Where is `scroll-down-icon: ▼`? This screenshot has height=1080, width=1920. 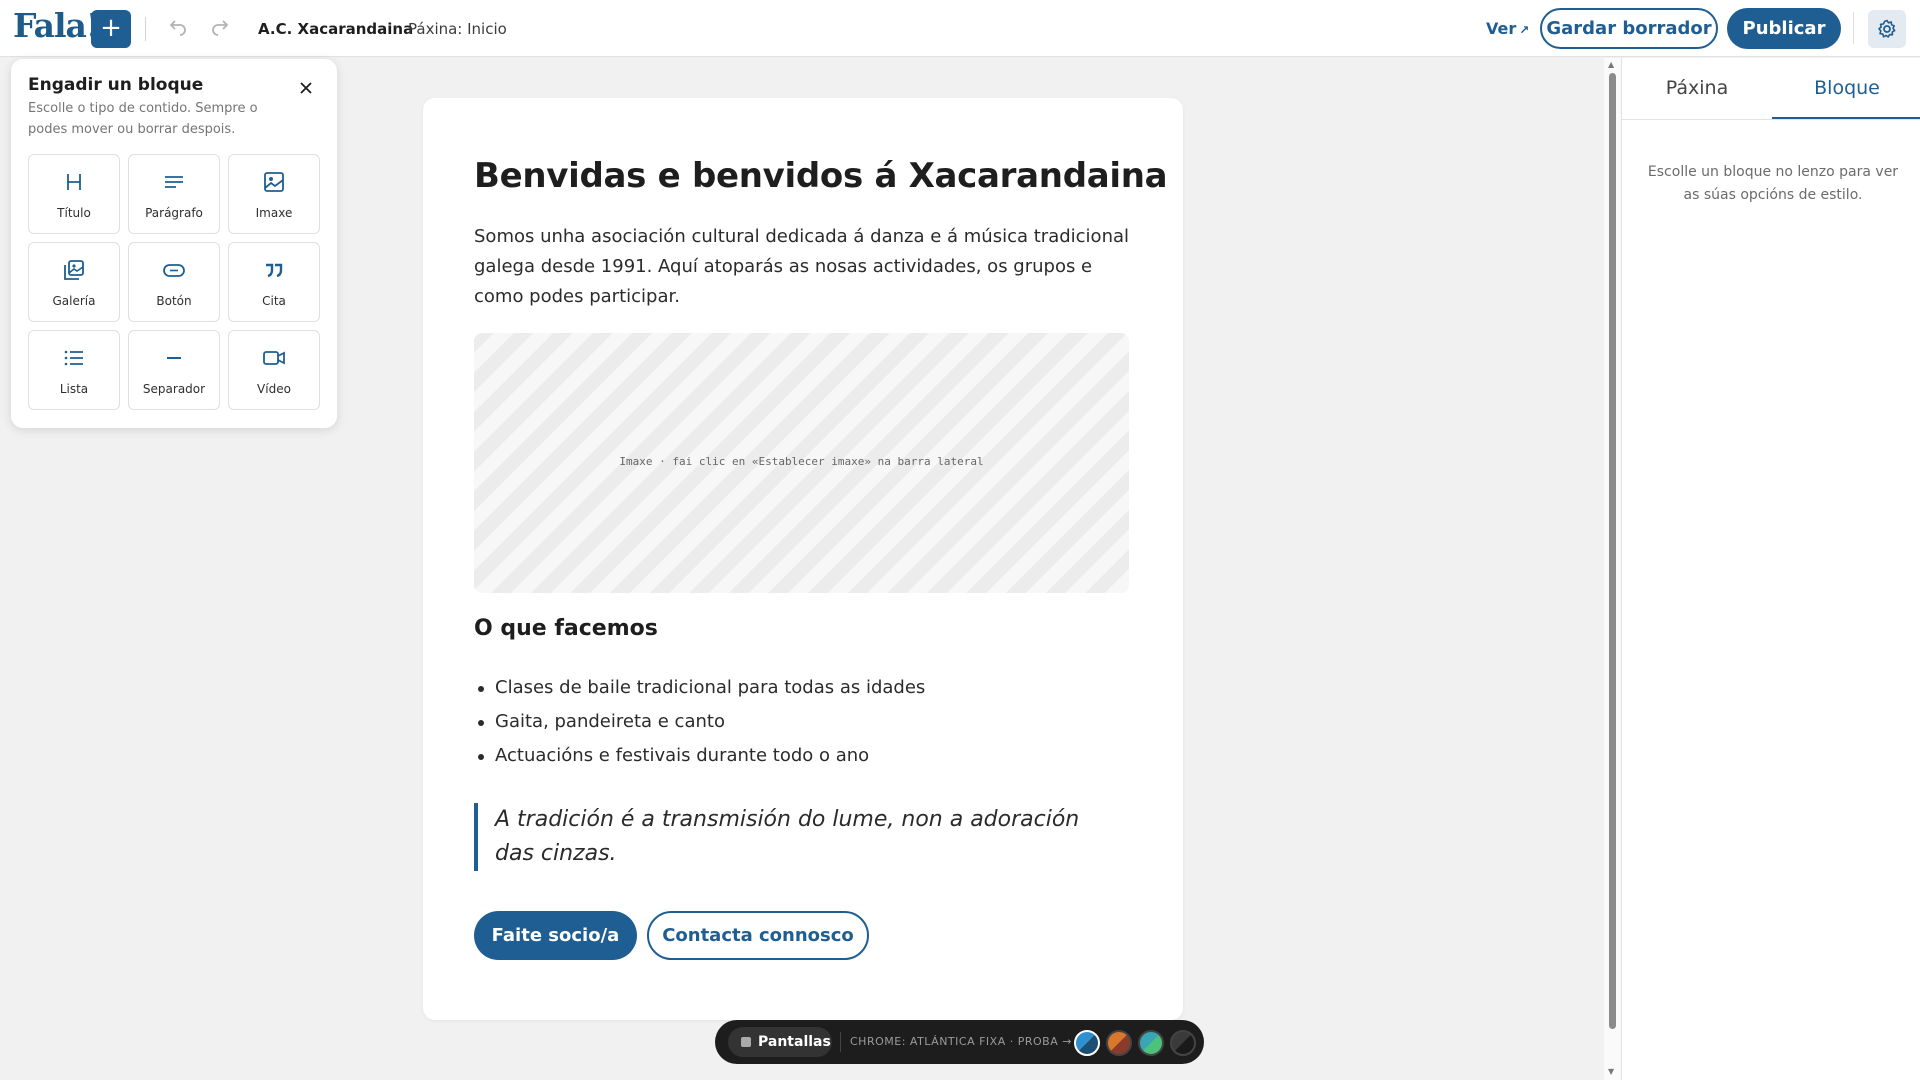 scroll-down-icon: ▼ is located at coordinates (1611, 1071).